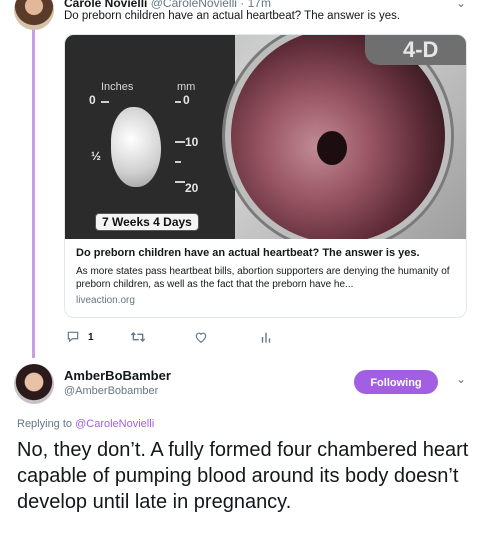 Image resolution: width=496 pixels, height=545 pixels. Describe the element at coordinates (147, 222) in the screenshot. I see `gestation-badge: 7 Weeks 4 Days` at that location.